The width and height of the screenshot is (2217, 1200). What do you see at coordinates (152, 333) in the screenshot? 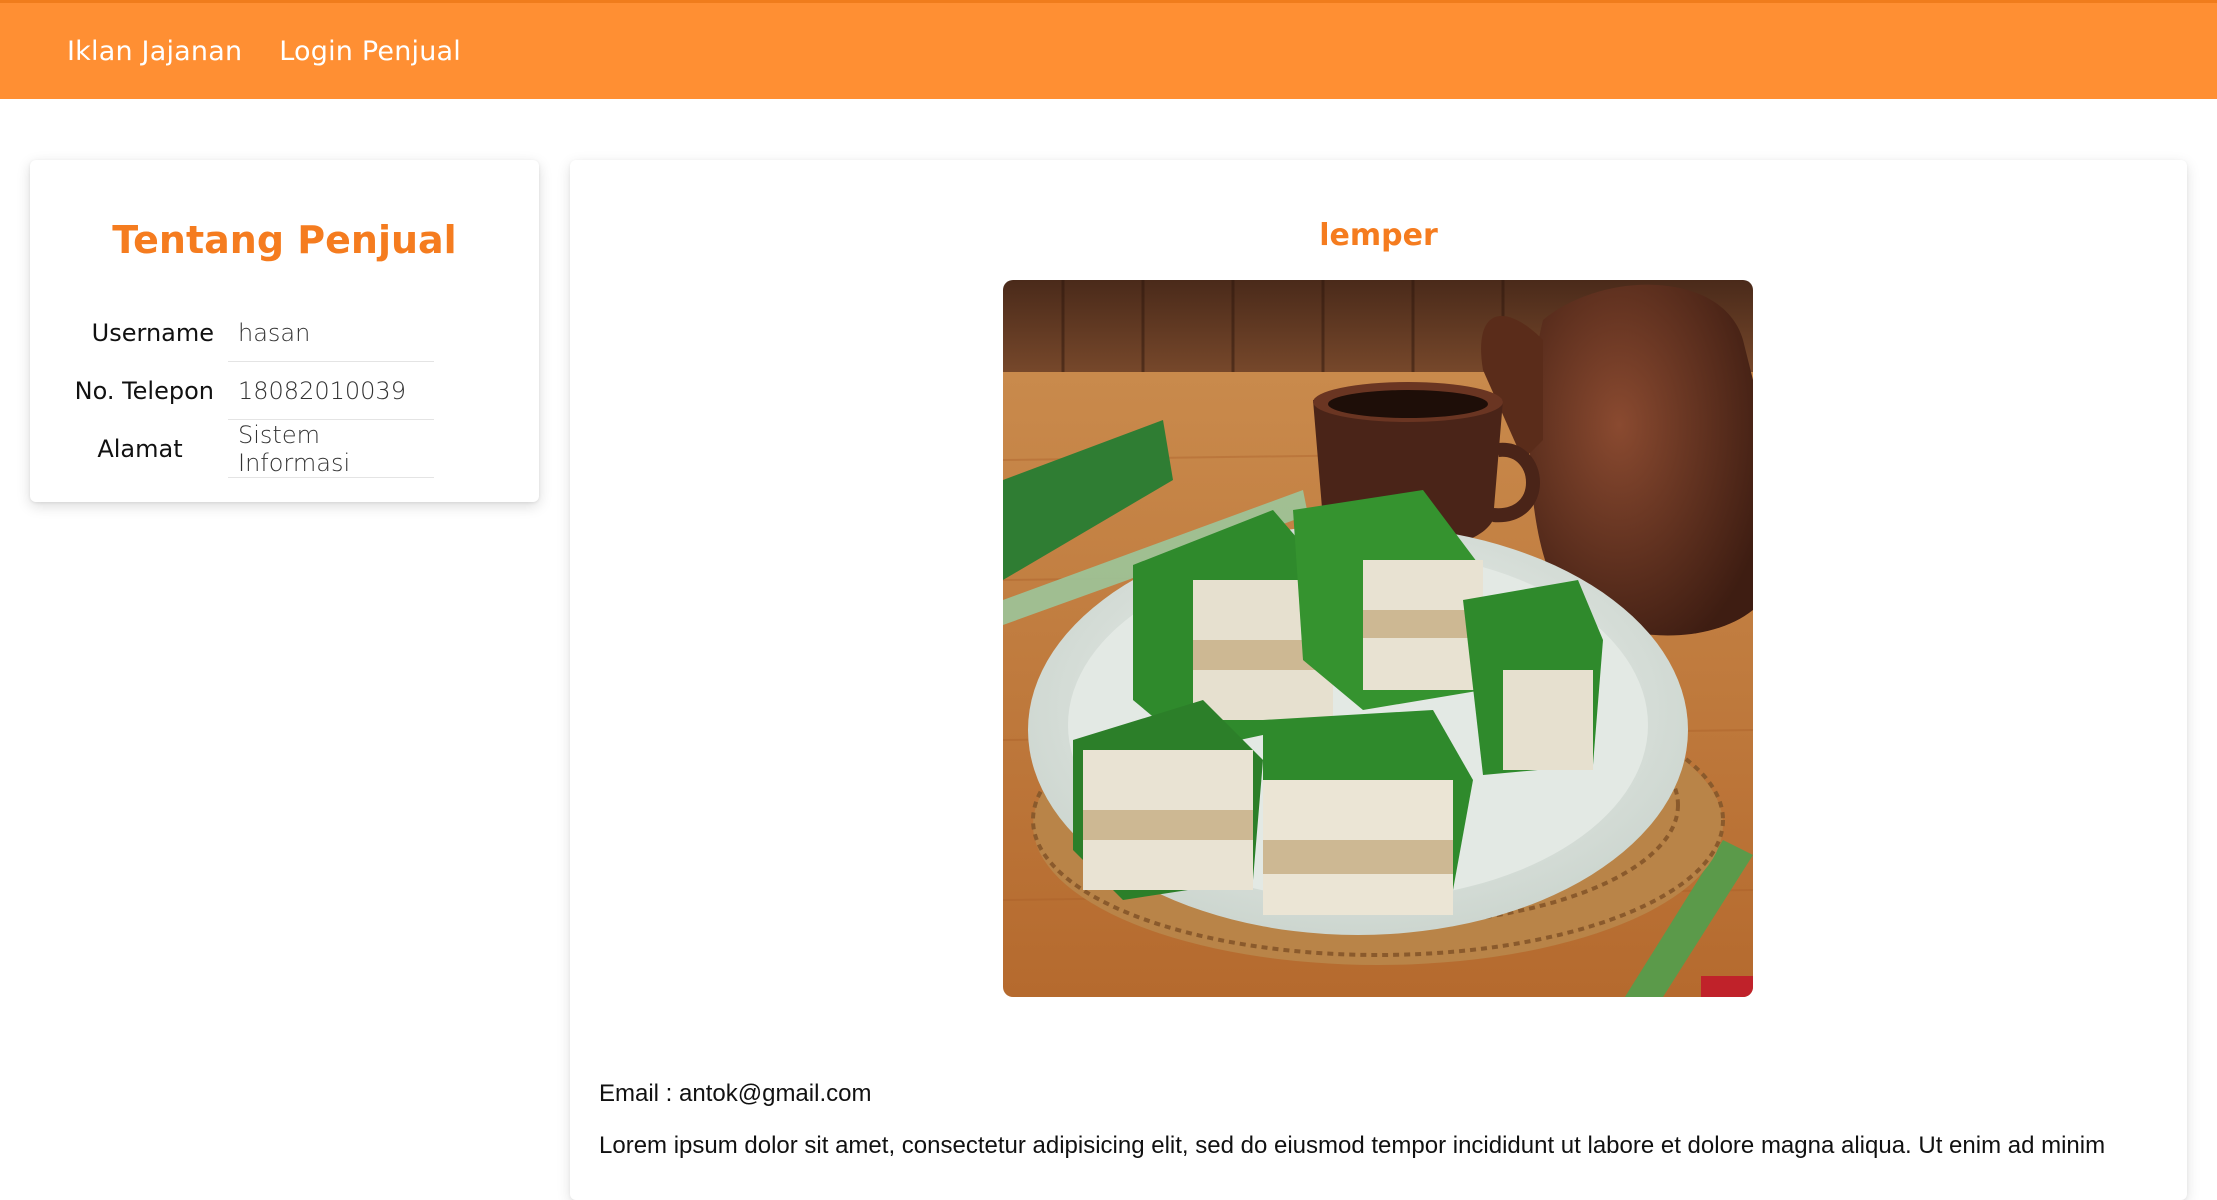
I see `username-label: Username` at bounding box center [152, 333].